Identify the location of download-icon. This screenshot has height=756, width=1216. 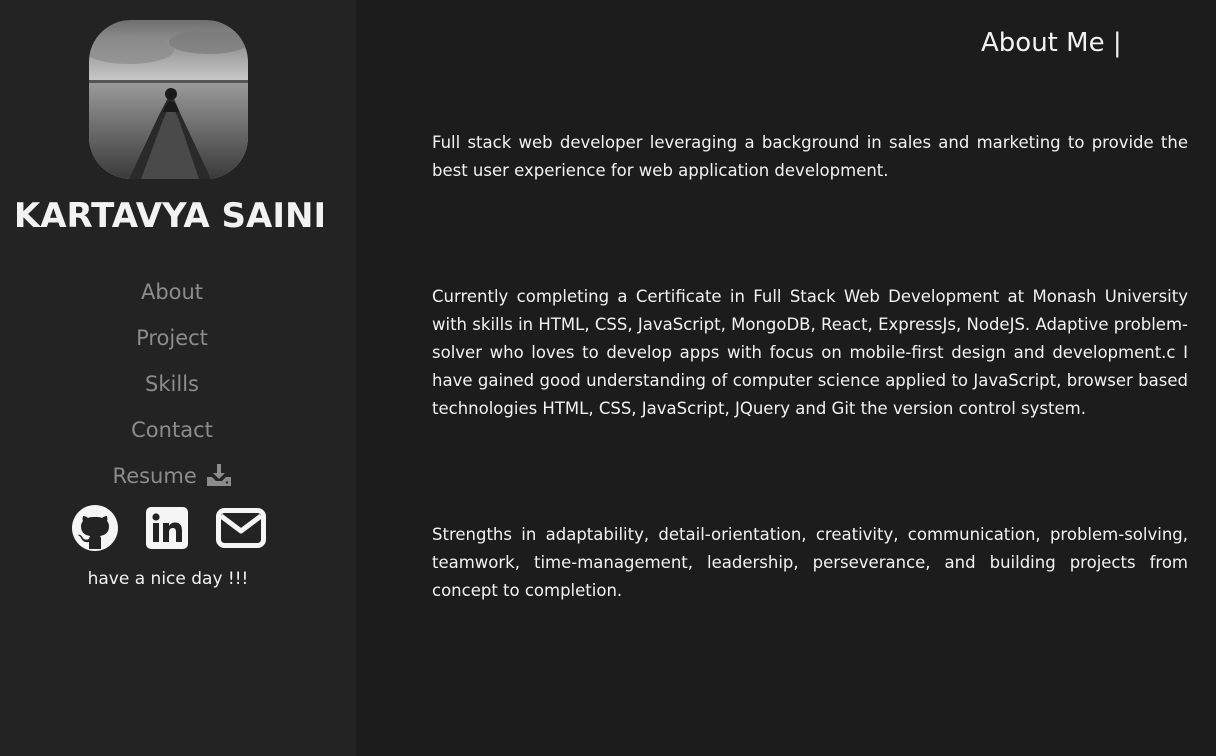
(219, 479).